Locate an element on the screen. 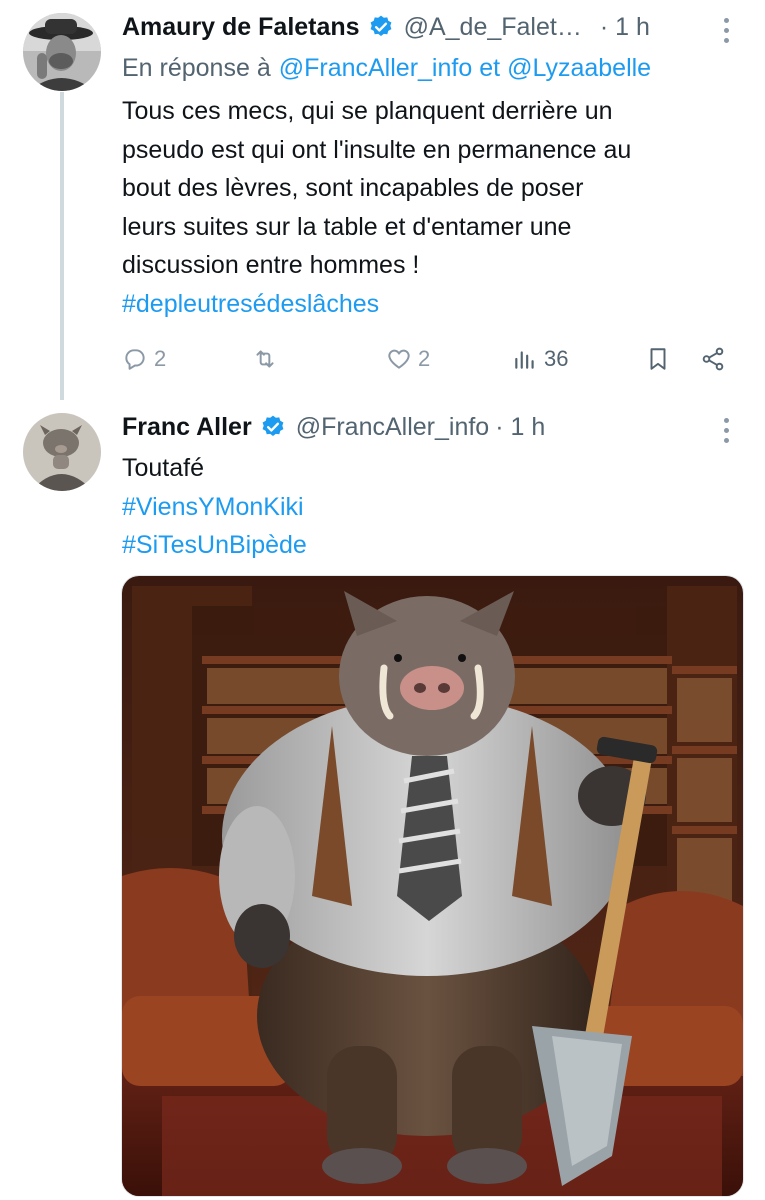 This screenshot has width=765, height=1200. reply-prefix: En réponse à is located at coordinates (196, 67).